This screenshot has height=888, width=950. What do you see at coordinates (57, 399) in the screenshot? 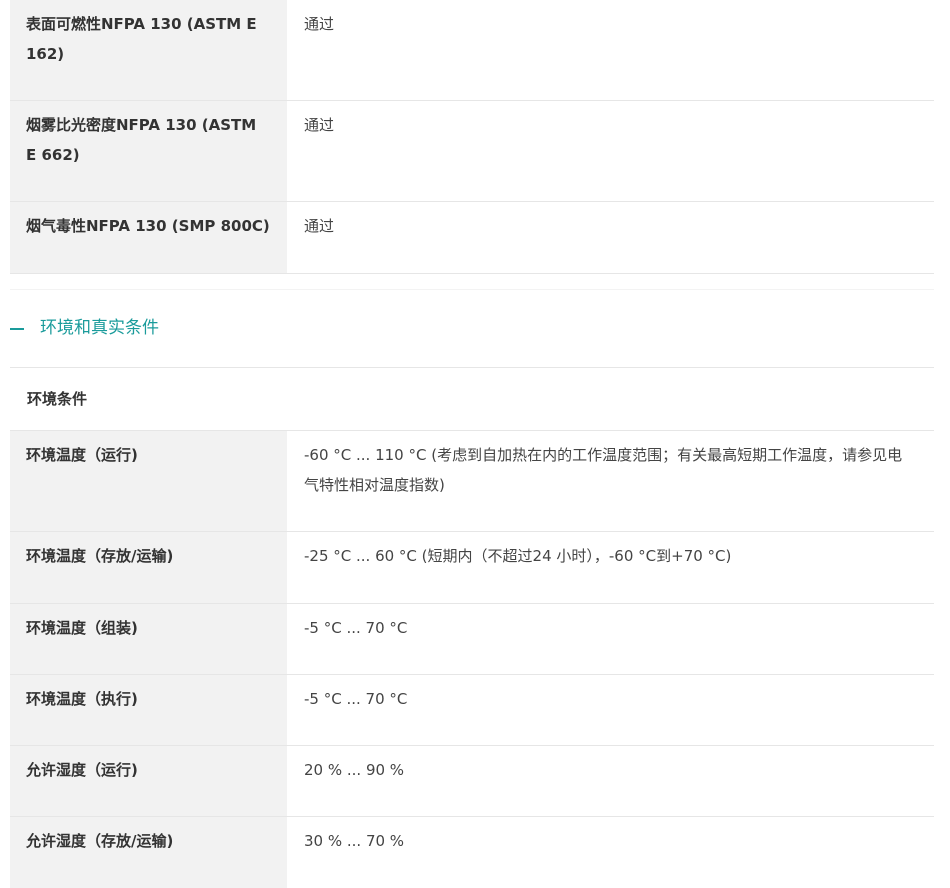
I see `subsection-title: 环境条件` at bounding box center [57, 399].